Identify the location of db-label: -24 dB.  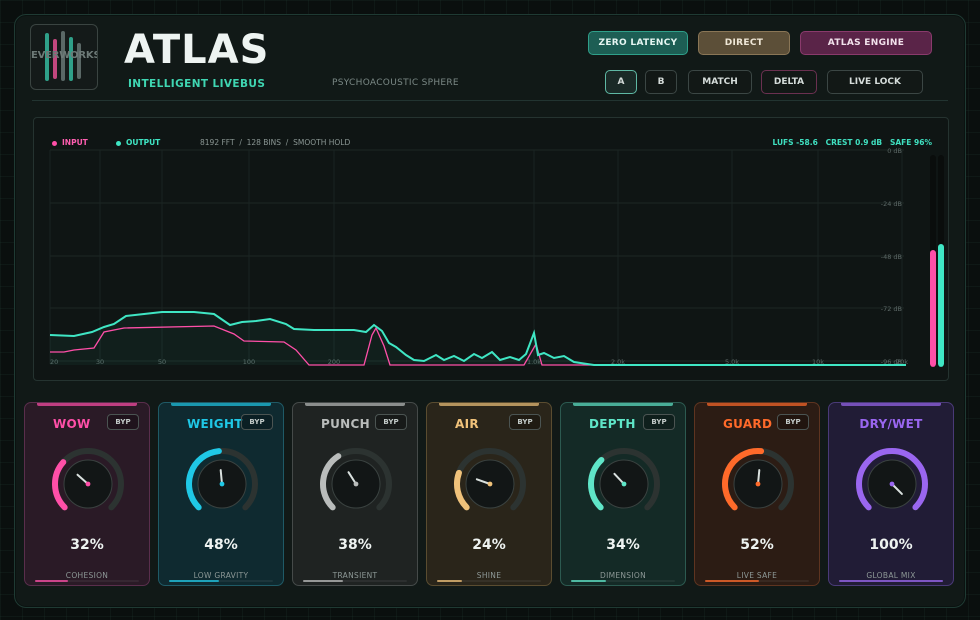
(891, 204).